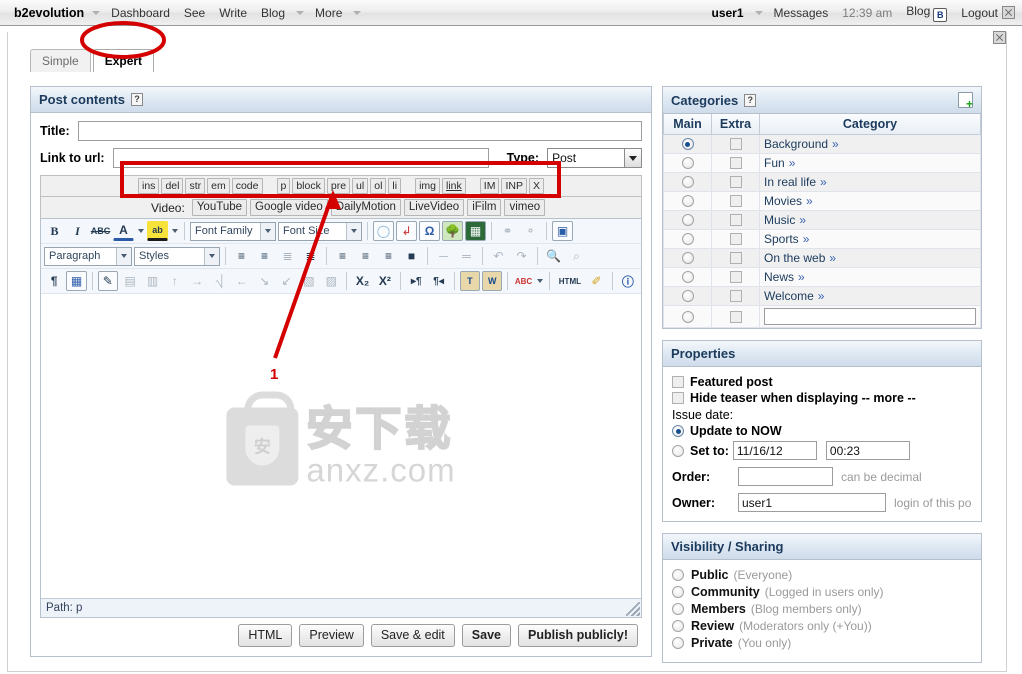 This screenshot has height=674, width=1022. I want to click on set-to-row: Set to:, so click(822, 450).